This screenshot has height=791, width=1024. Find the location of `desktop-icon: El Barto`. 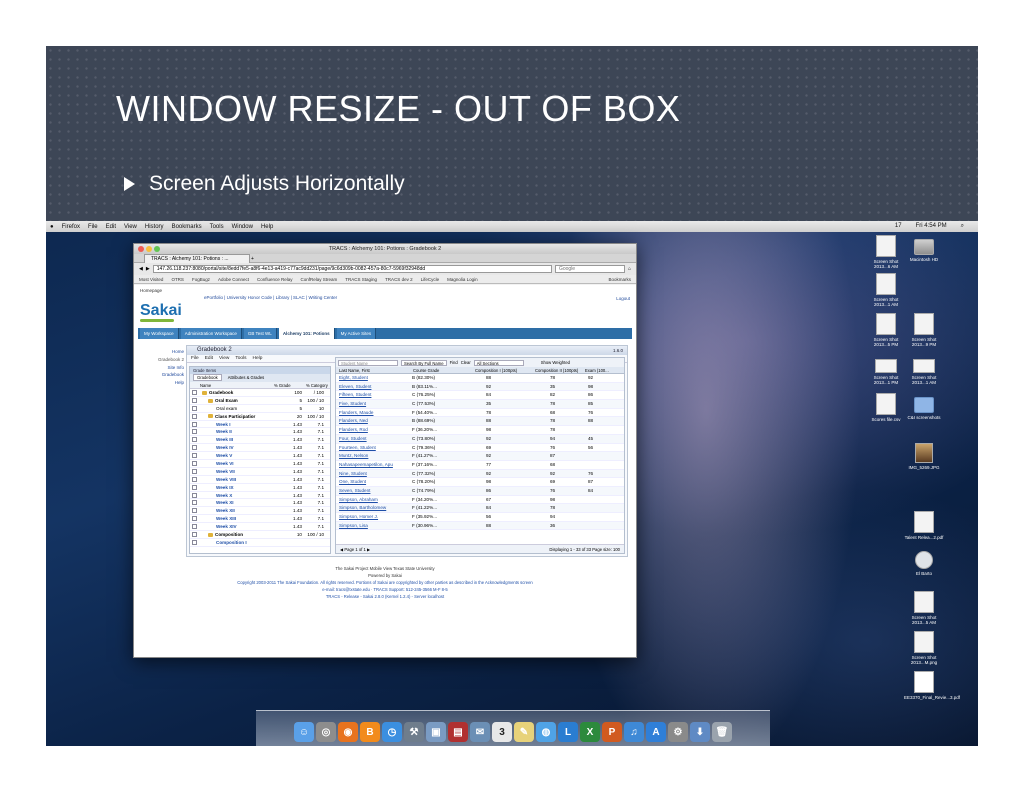

desktop-icon: El Barto is located at coordinates (924, 563).